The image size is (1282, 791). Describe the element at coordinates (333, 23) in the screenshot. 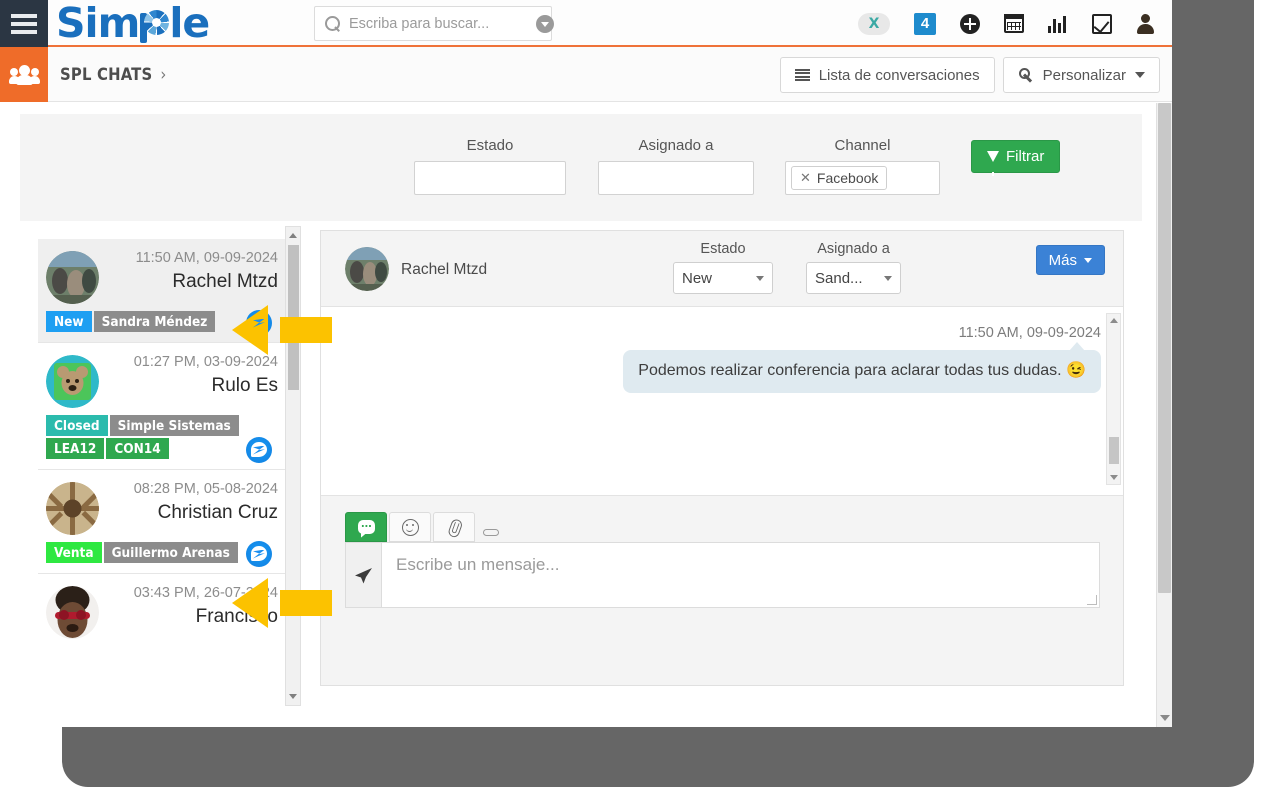

I see `search-icon` at that location.